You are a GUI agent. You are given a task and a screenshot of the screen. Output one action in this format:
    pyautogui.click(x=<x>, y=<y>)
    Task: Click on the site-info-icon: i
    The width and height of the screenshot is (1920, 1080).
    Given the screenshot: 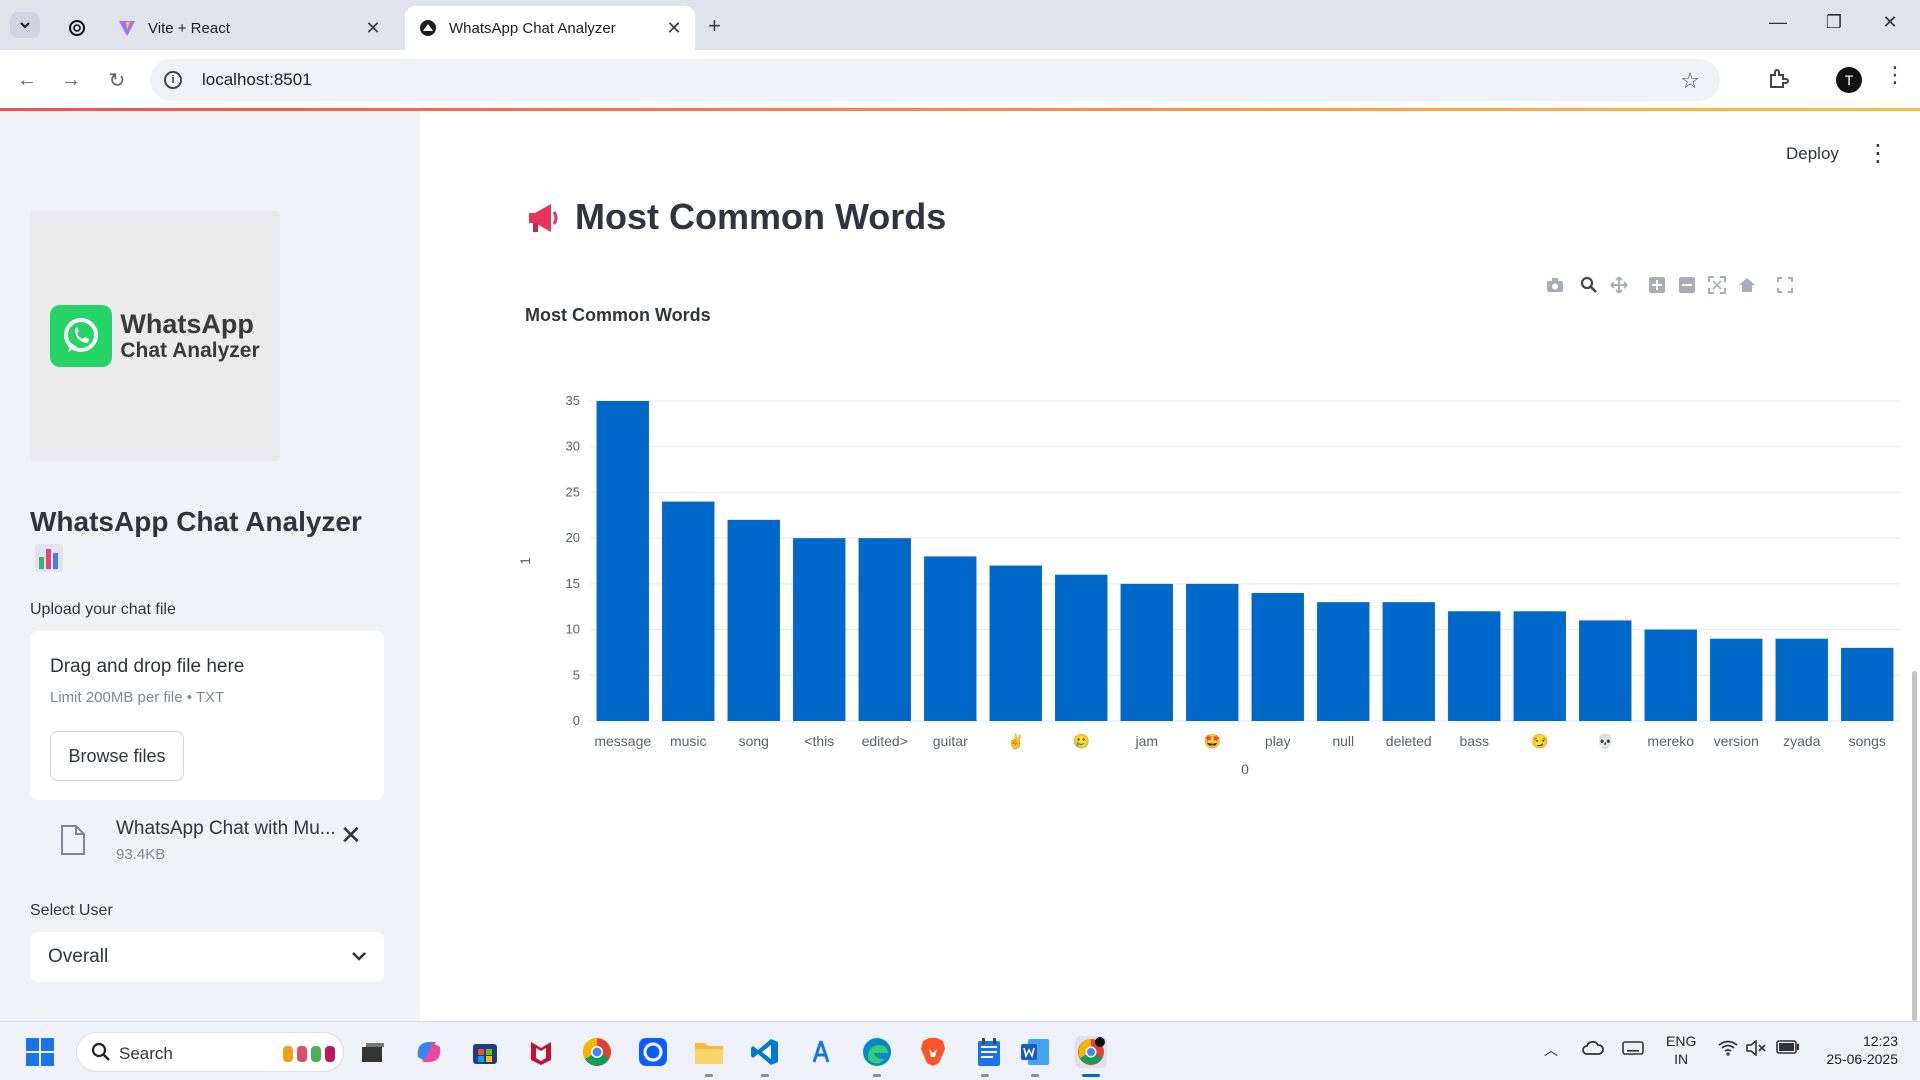 What is the action you would take?
    pyautogui.click(x=173, y=80)
    